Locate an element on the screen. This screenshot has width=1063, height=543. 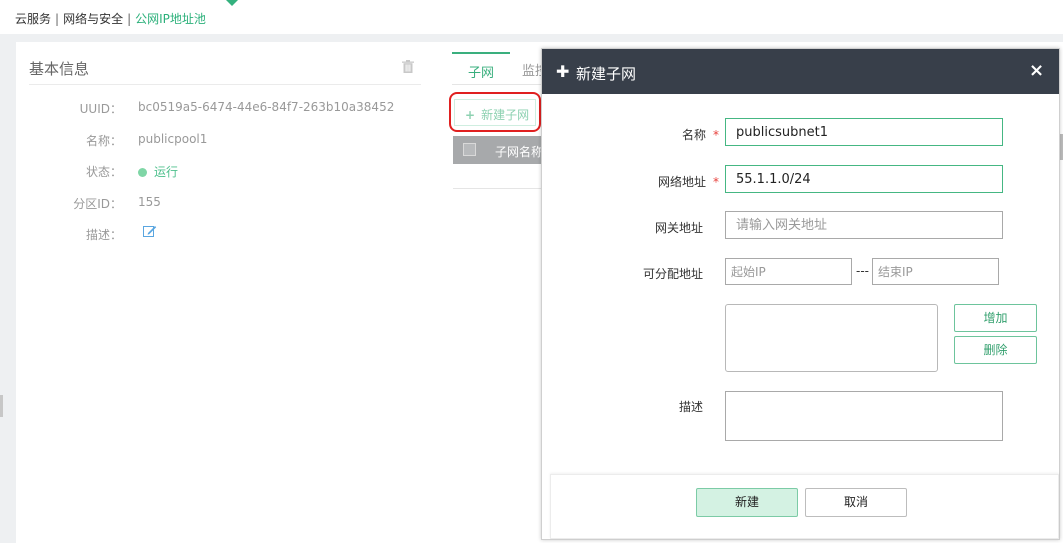
info-divider is located at coordinates (225, 84).